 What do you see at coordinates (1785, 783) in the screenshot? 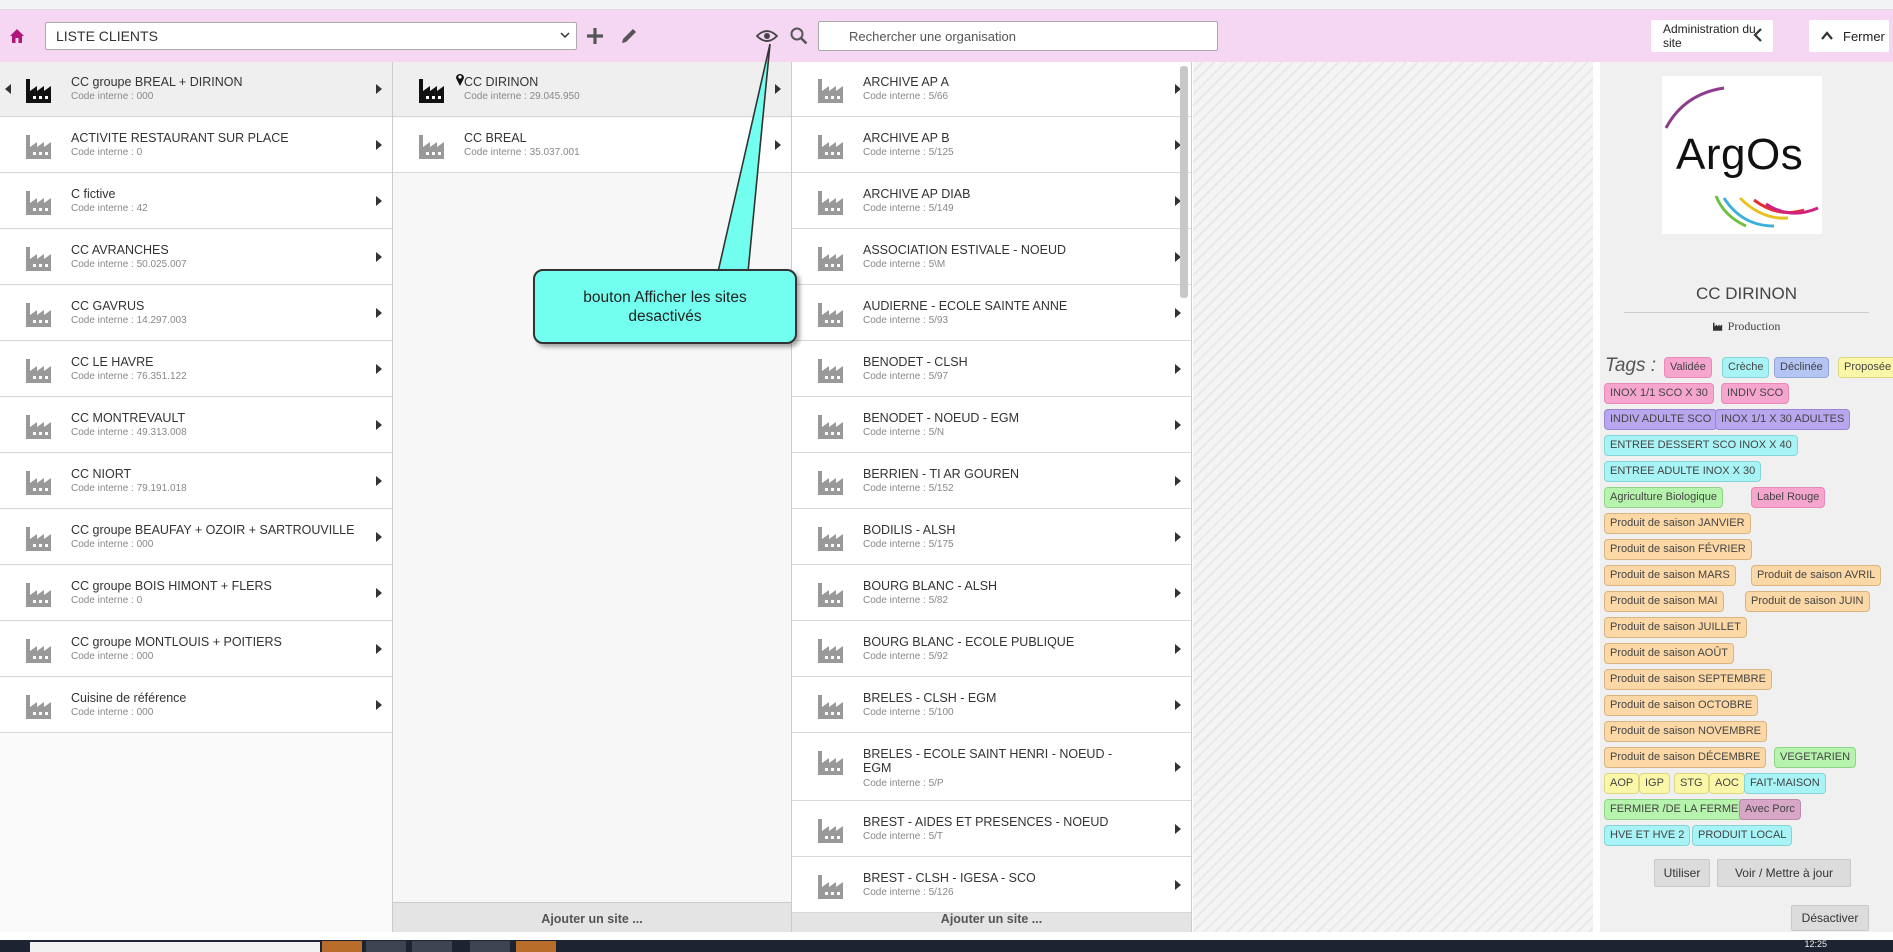
I see `tag-badge: FAIT-MAISON` at bounding box center [1785, 783].